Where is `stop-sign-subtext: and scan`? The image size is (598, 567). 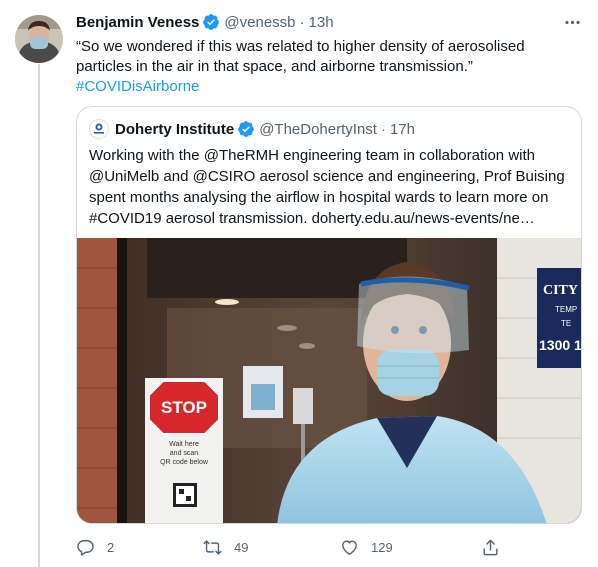 stop-sign-subtext: and scan is located at coordinates (184, 453).